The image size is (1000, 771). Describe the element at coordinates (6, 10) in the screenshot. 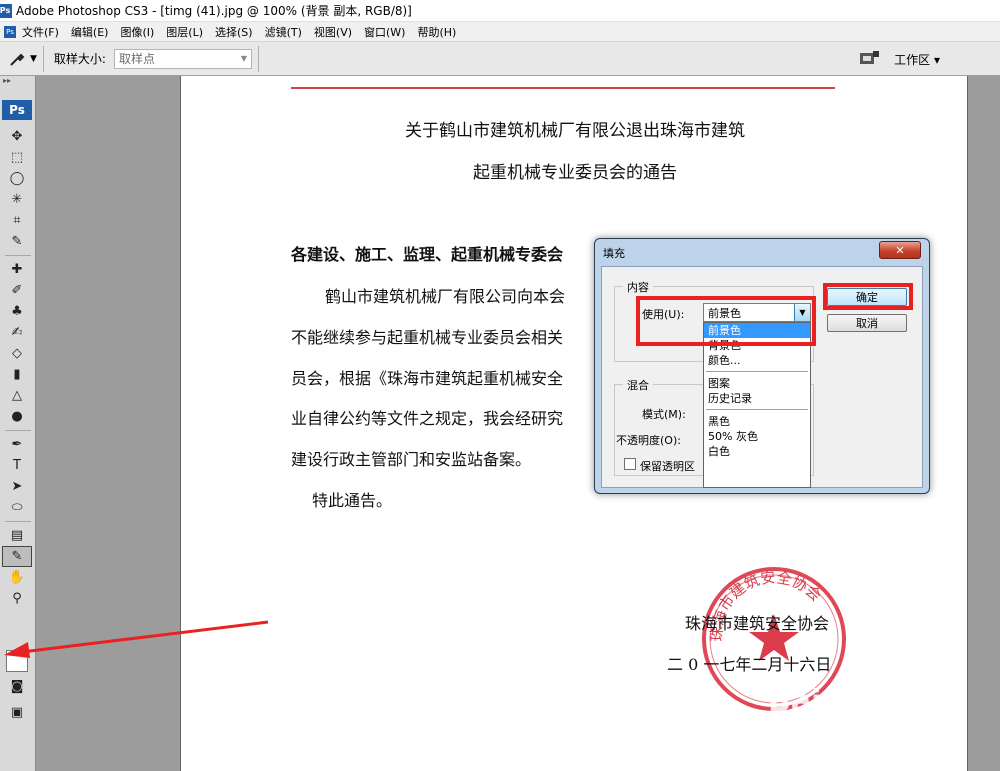

I see `app-icon: Ps` at that location.